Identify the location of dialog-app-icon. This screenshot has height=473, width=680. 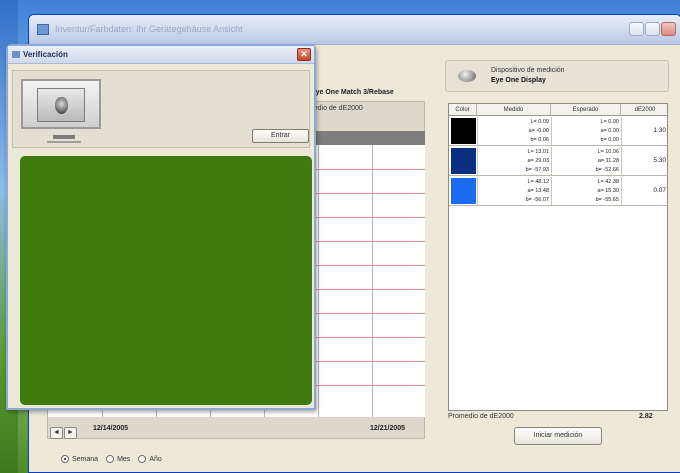
(16, 54).